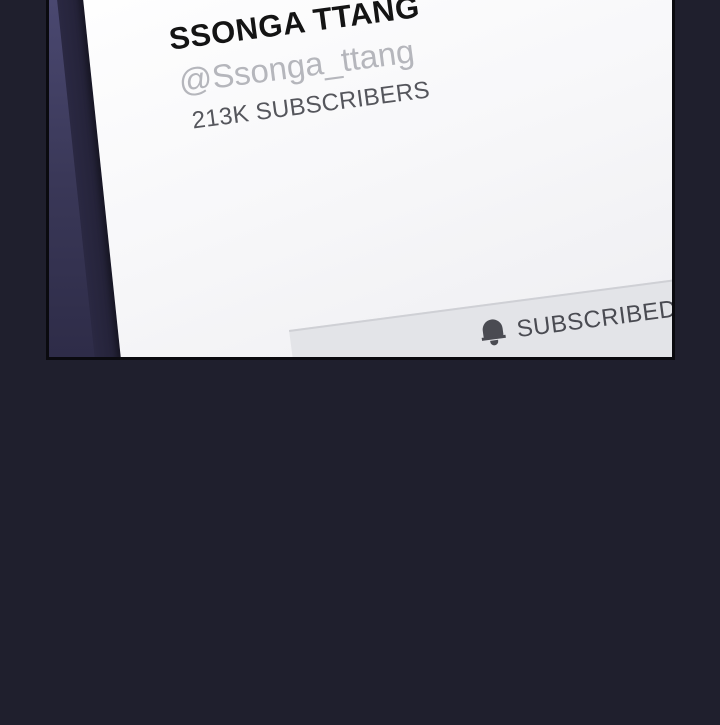 The height and width of the screenshot is (725, 720). Describe the element at coordinates (492, 333) in the screenshot. I see `bell-icon` at that location.